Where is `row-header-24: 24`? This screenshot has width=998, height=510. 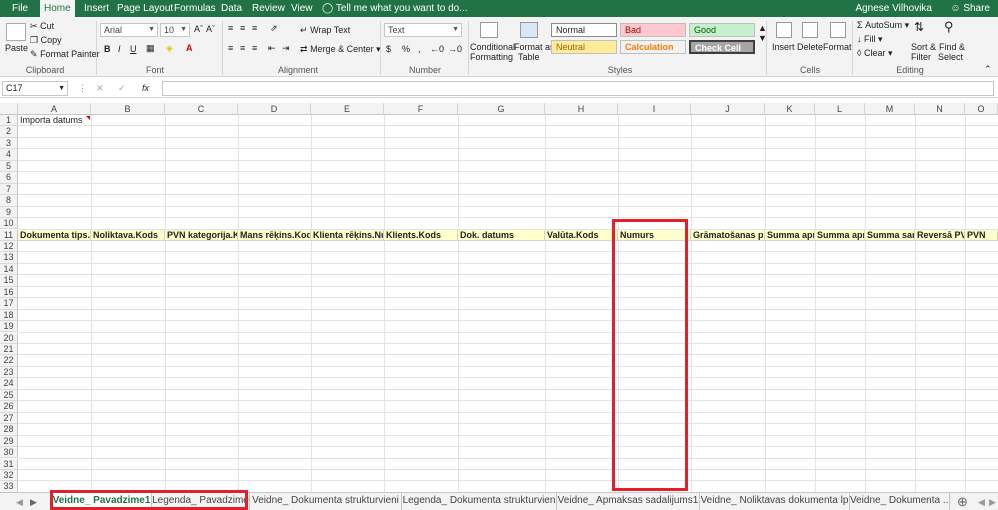 row-header-24: 24 is located at coordinates (9, 384).